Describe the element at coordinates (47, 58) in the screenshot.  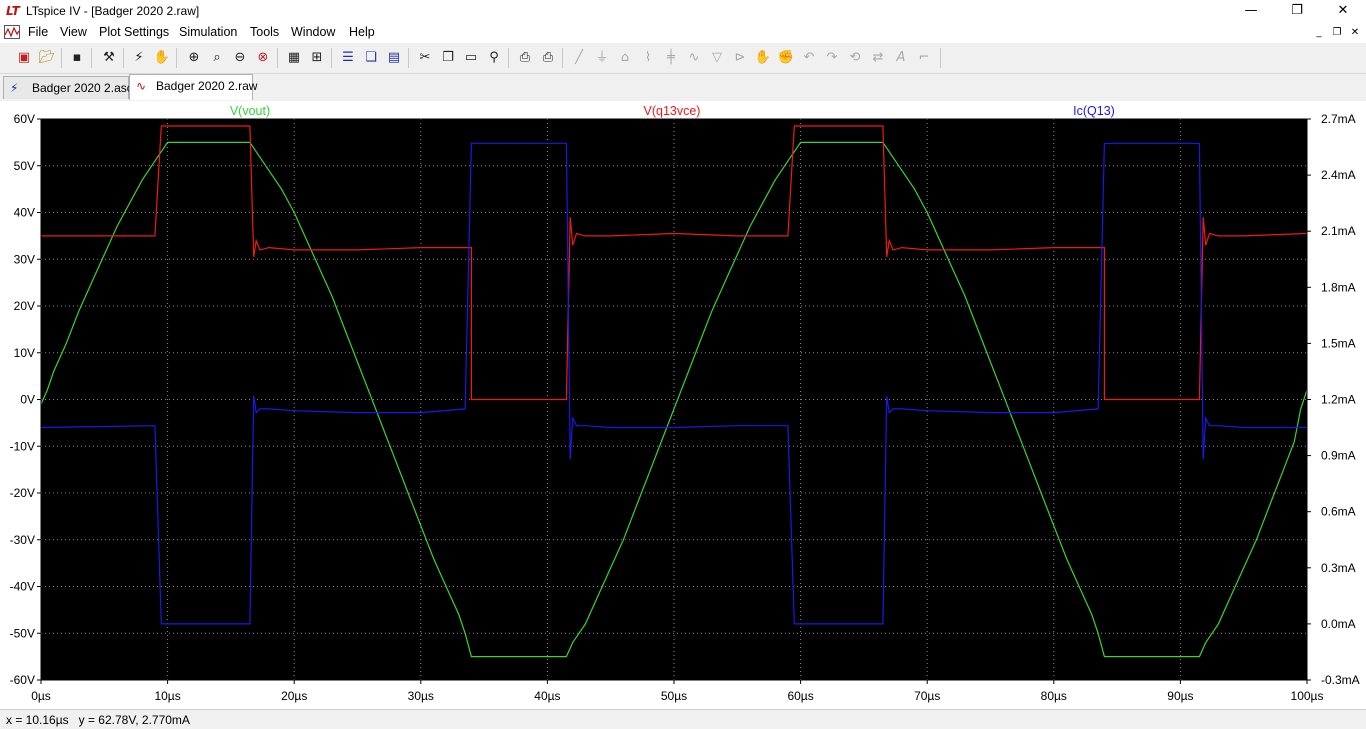
I see `open-icon: 📂︎` at that location.